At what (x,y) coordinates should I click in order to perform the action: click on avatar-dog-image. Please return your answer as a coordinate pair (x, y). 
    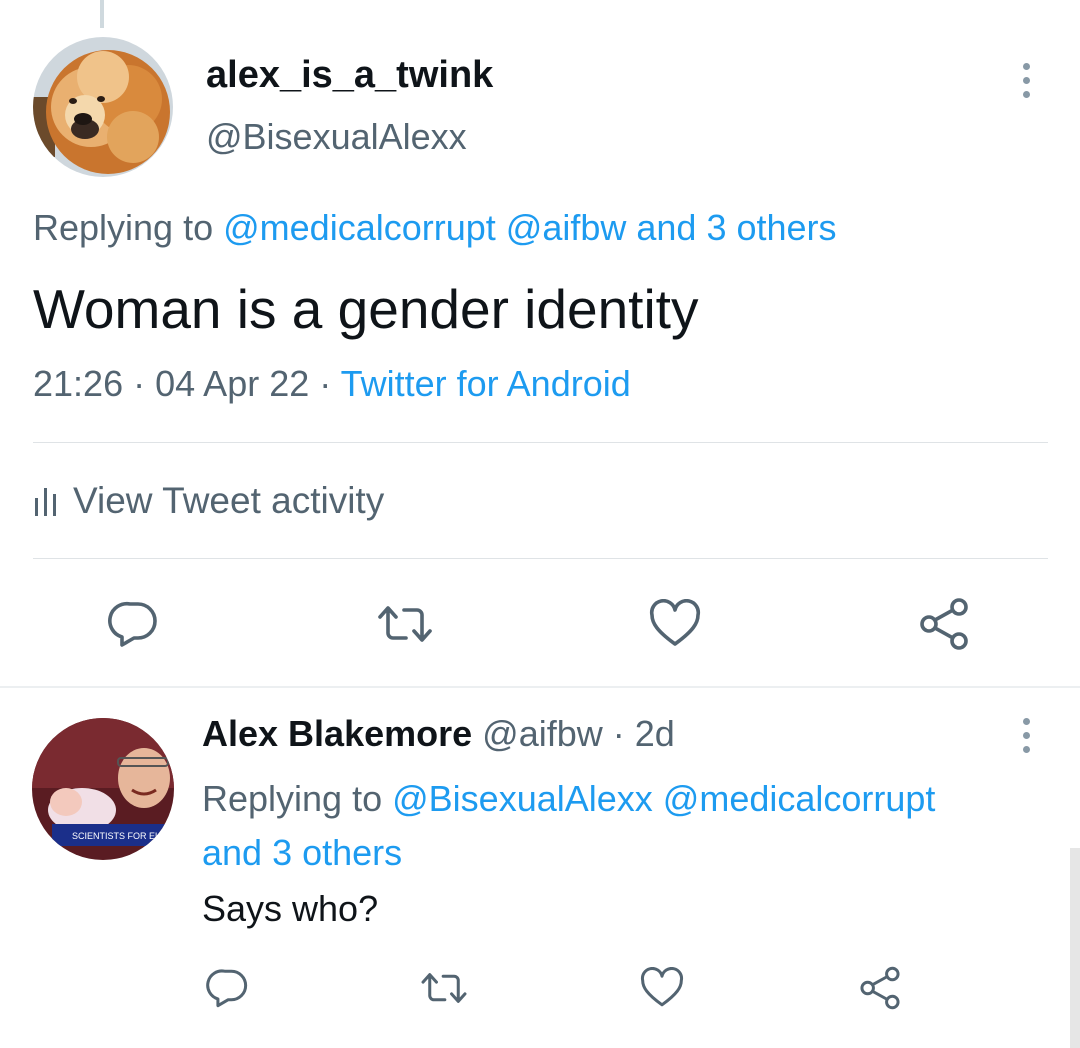
    Looking at the image, I should click on (103, 107).